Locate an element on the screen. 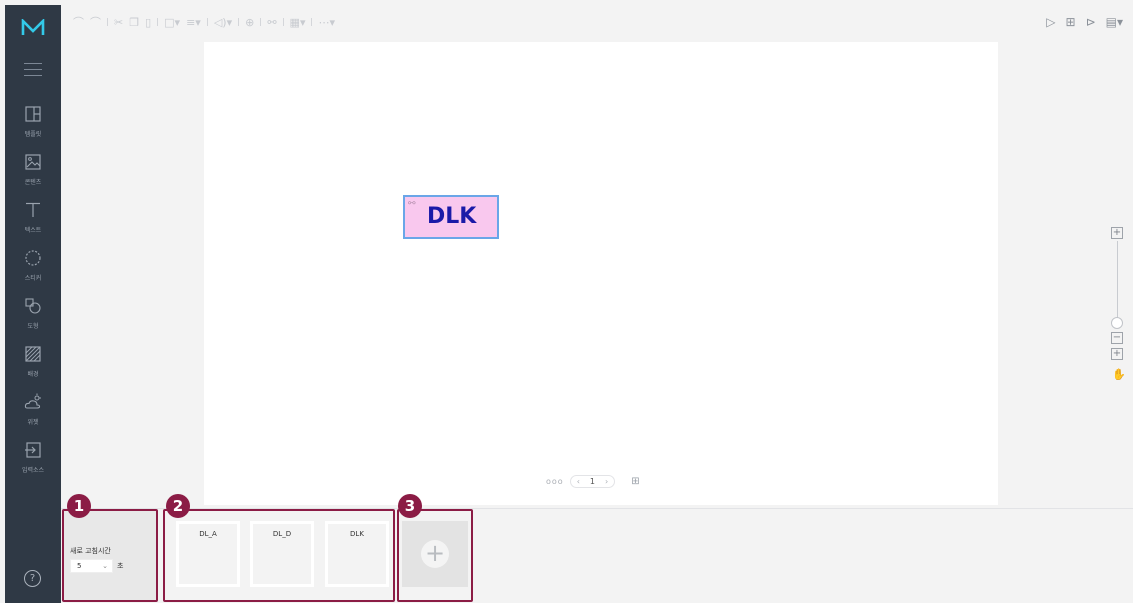 Image resolution: width=1133 pixels, height=603 pixels. zoom-in-button: + is located at coordinates (1117, 233).